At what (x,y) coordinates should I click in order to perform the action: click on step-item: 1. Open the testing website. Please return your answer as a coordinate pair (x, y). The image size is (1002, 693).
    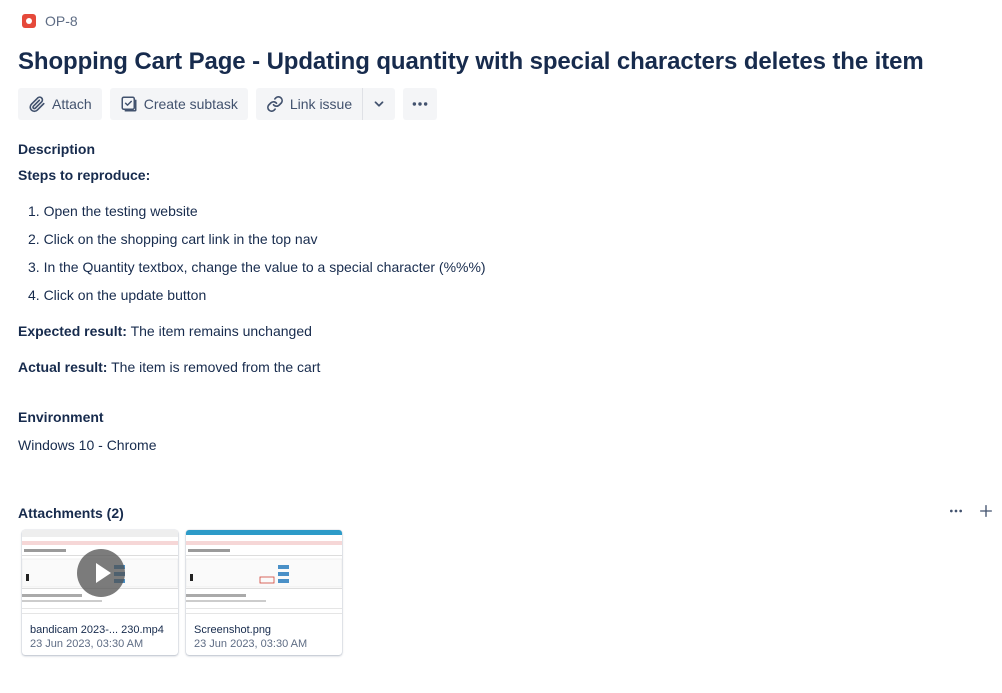
    Looking at the image, I should click on (113, 211).